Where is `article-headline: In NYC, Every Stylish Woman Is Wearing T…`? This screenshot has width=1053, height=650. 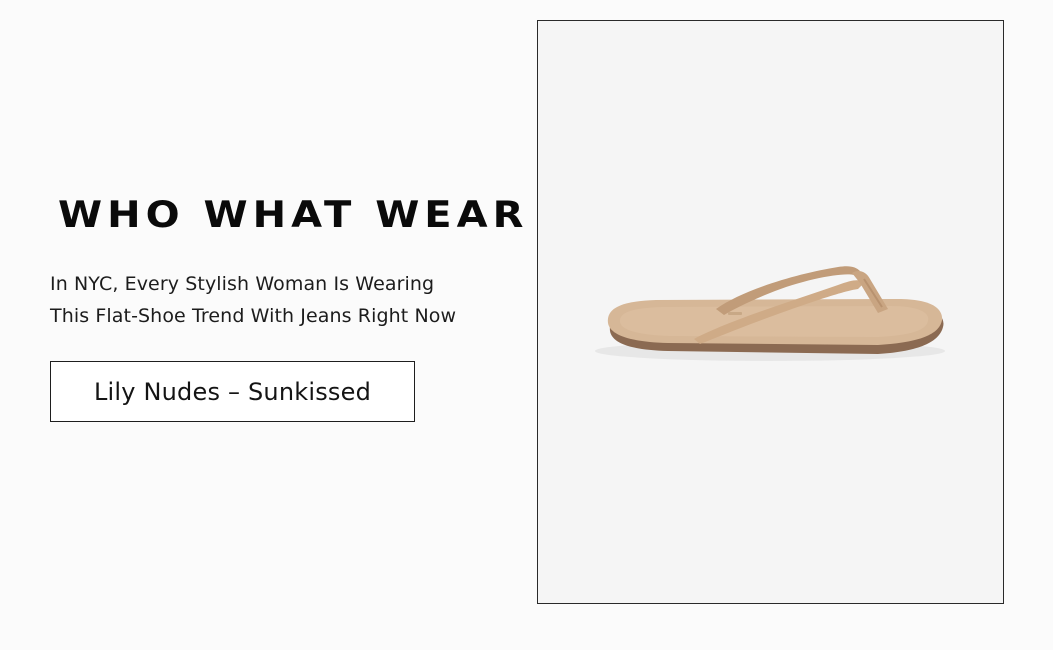
article-headline: In NYC, Every Stylish Woman Is Wearing T… is located at coordinates (285, 300).